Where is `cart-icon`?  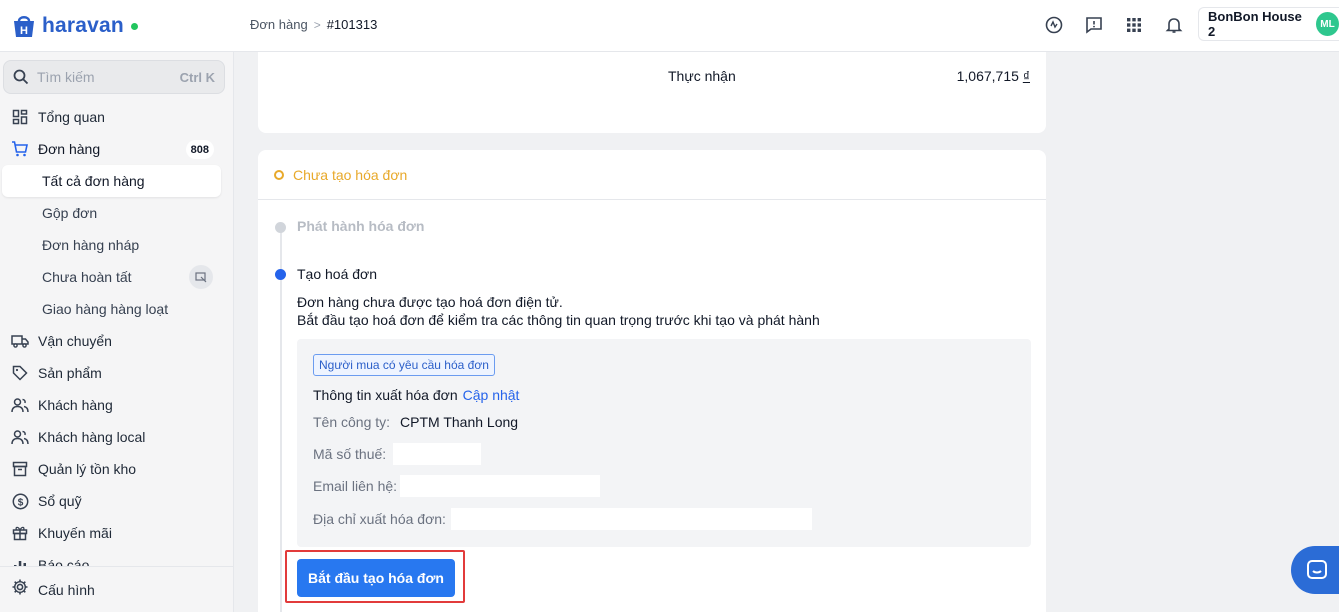 cart-icon is located at coordinates (20, 149).